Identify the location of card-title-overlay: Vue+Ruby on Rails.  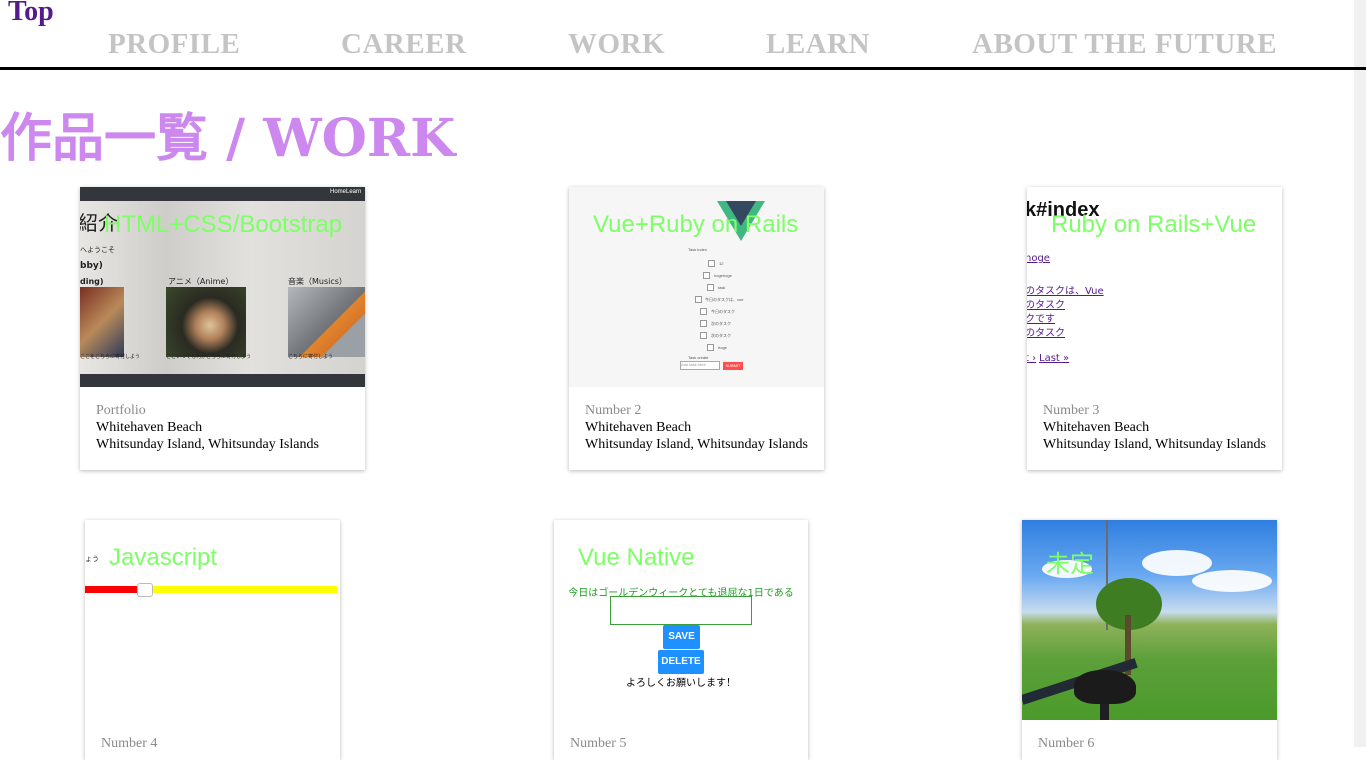
(696, 224).